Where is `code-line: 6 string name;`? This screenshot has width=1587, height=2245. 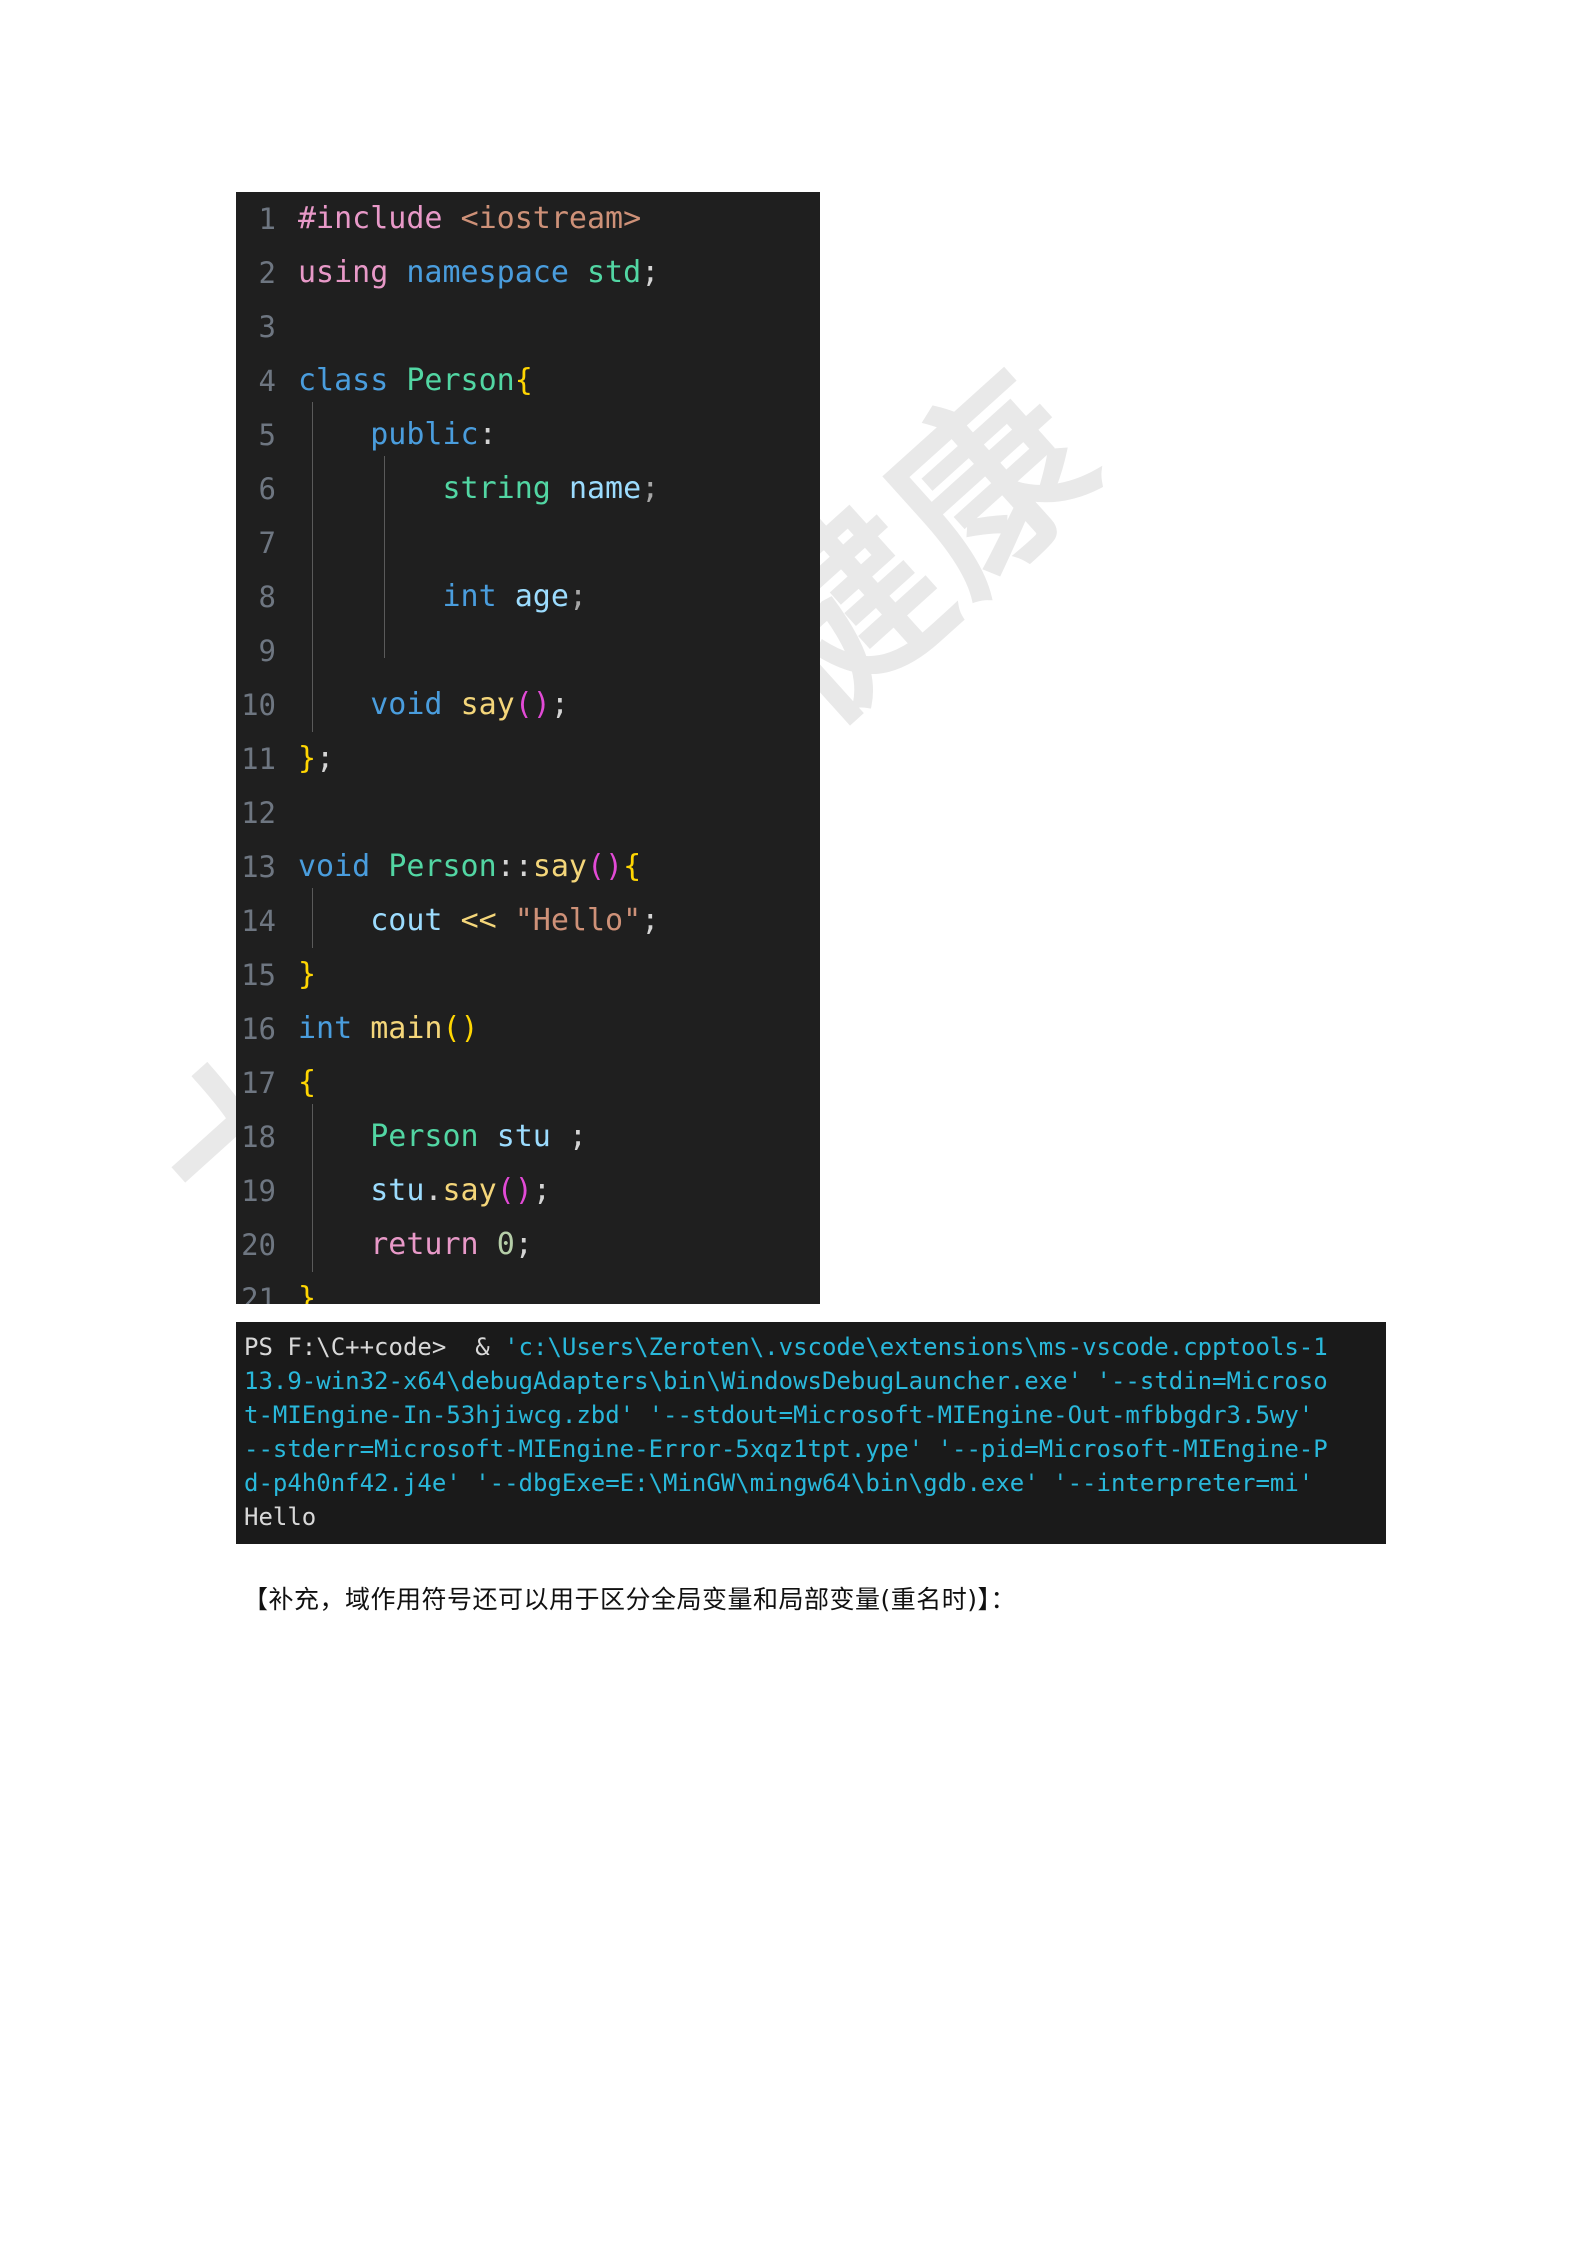 code-line: 6 string name; is located at coordinates (528, 486).